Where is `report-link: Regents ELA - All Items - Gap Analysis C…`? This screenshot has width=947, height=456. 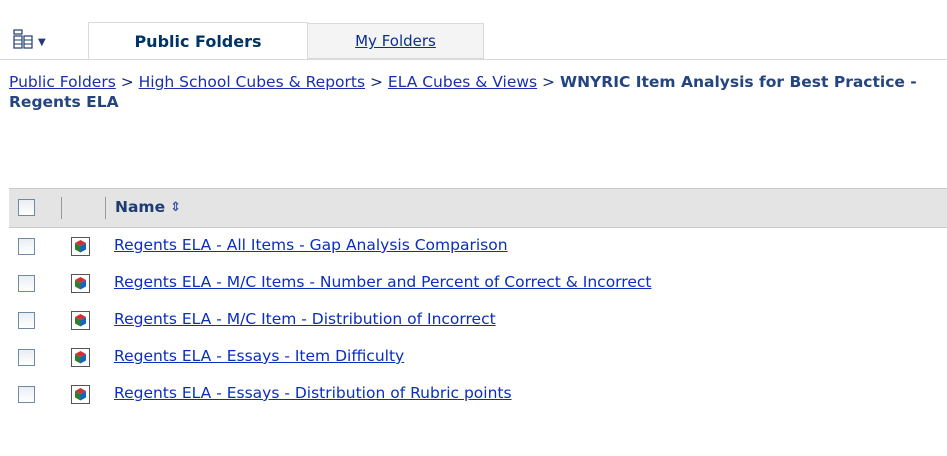
report-link: Regents ELA - All Items - Gap Analysis C… is located at coordinates (311, 245).